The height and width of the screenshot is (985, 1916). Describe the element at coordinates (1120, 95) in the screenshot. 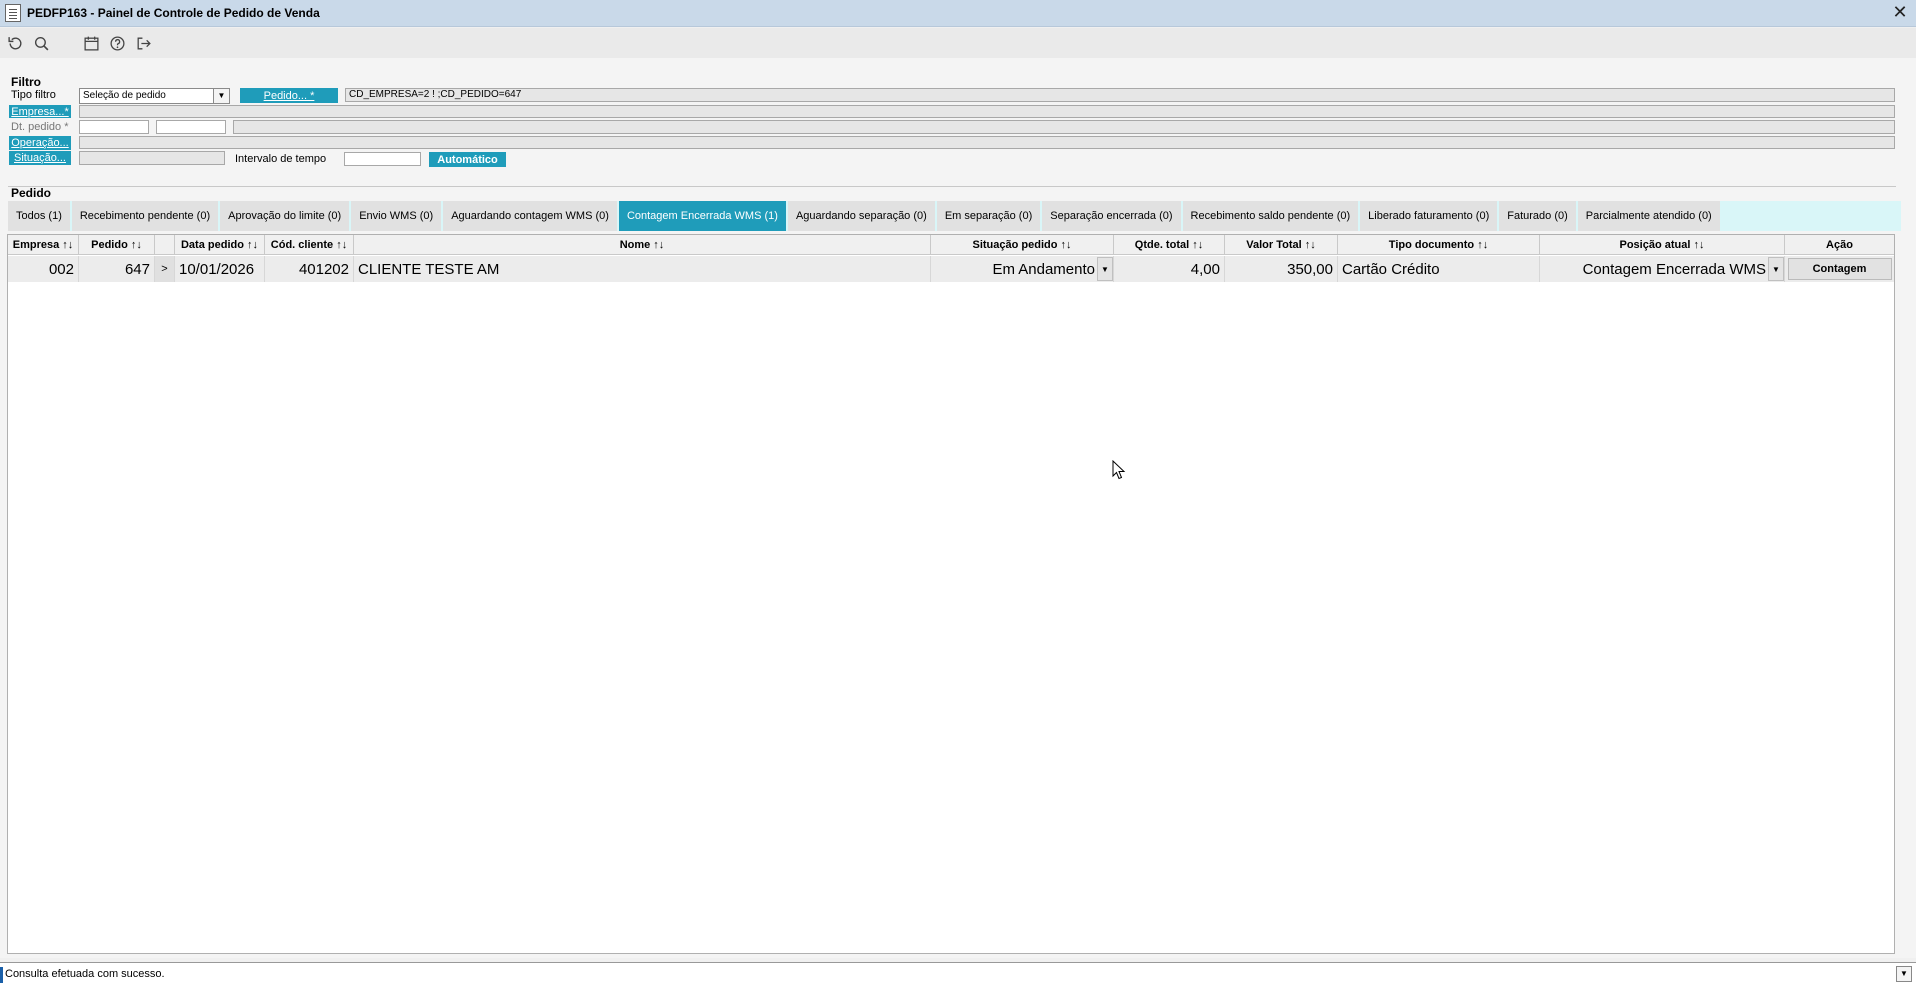

I see `pedido-value-field: CD_EMPRESA=2 ! ;CD_PEDIDO=647` at that location.